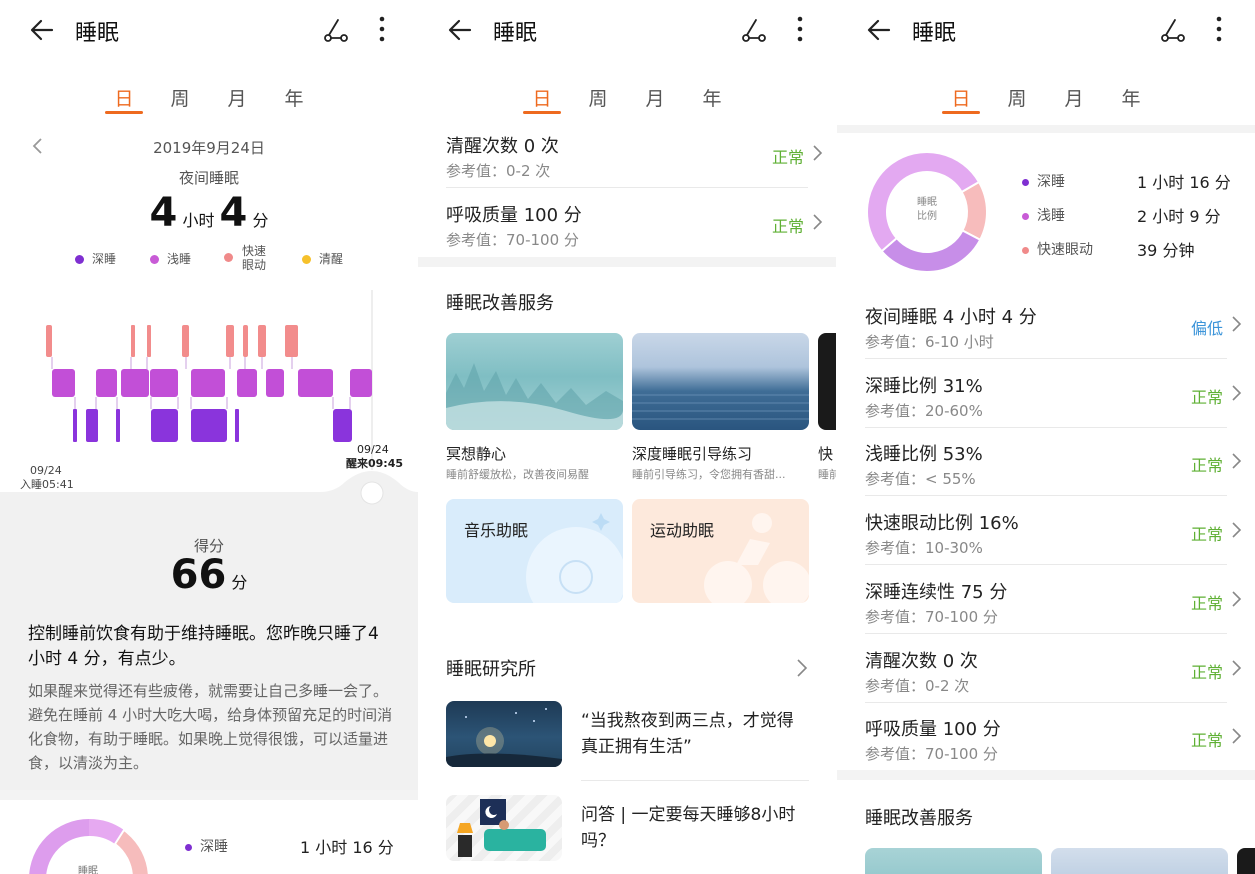 The image size is (1255, 874). Describe the element at coordinates (695, 734) in the screenshot. I see `article-title: “当我熬夜到两三点，才觉得真正拥有生活”` at that location.